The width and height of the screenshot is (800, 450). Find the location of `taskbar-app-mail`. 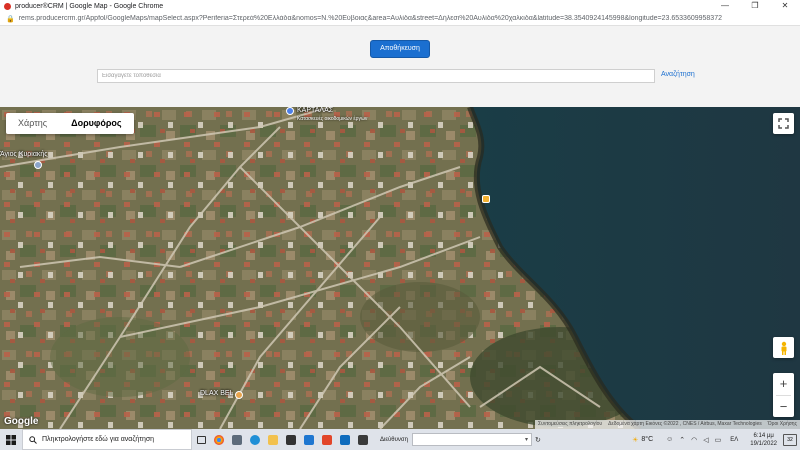

taskbar-app-mail is located at coordinates (309, 439).